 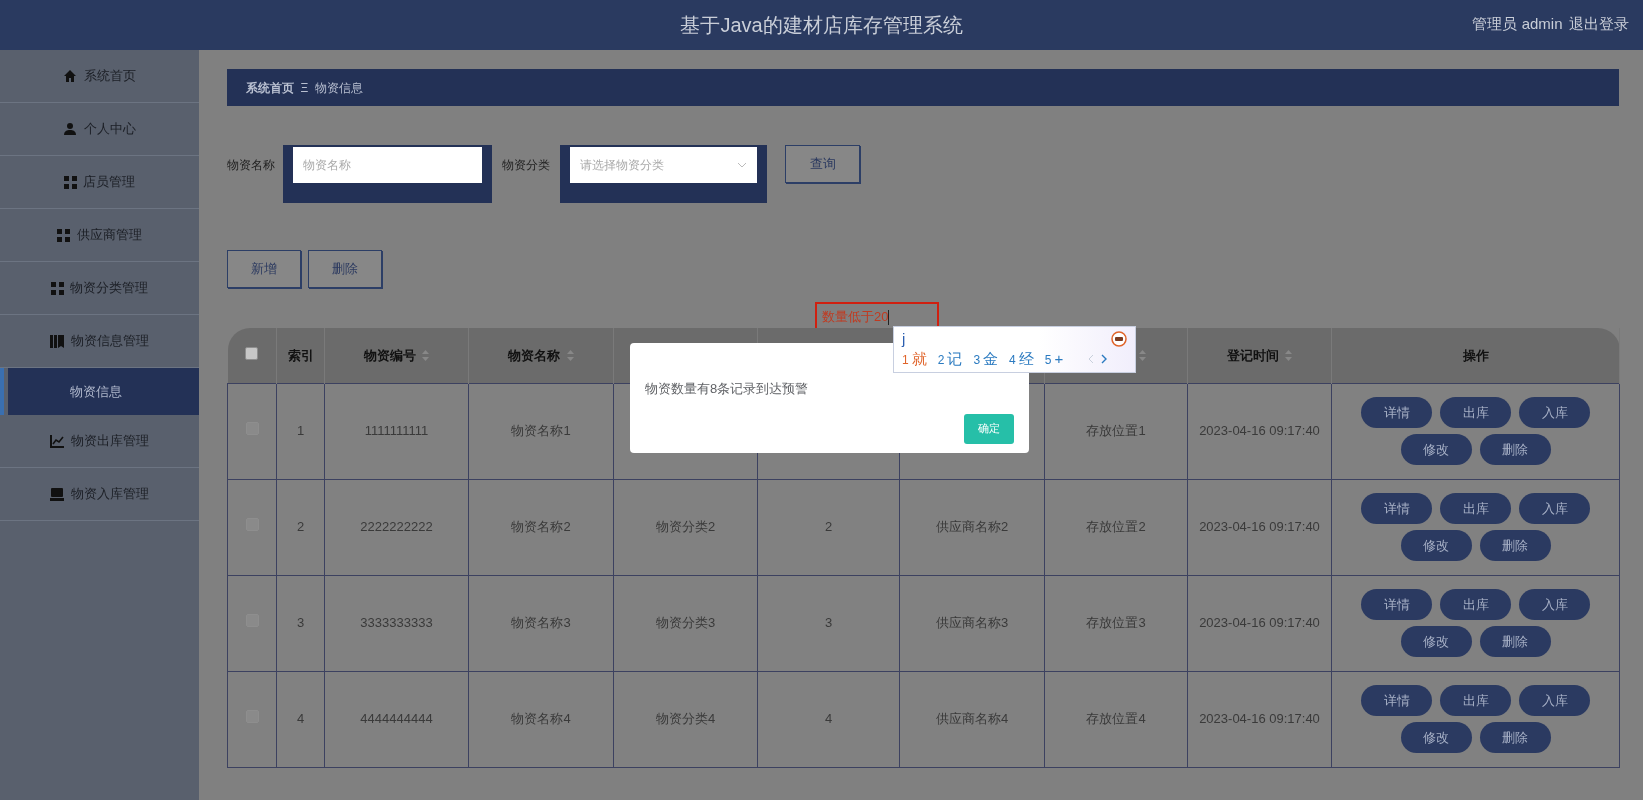 What do you see at coordinates (338, 88) in the screenshot?
I see `breadcrumb-current: 物资信息` at bounding box center [338, 88].